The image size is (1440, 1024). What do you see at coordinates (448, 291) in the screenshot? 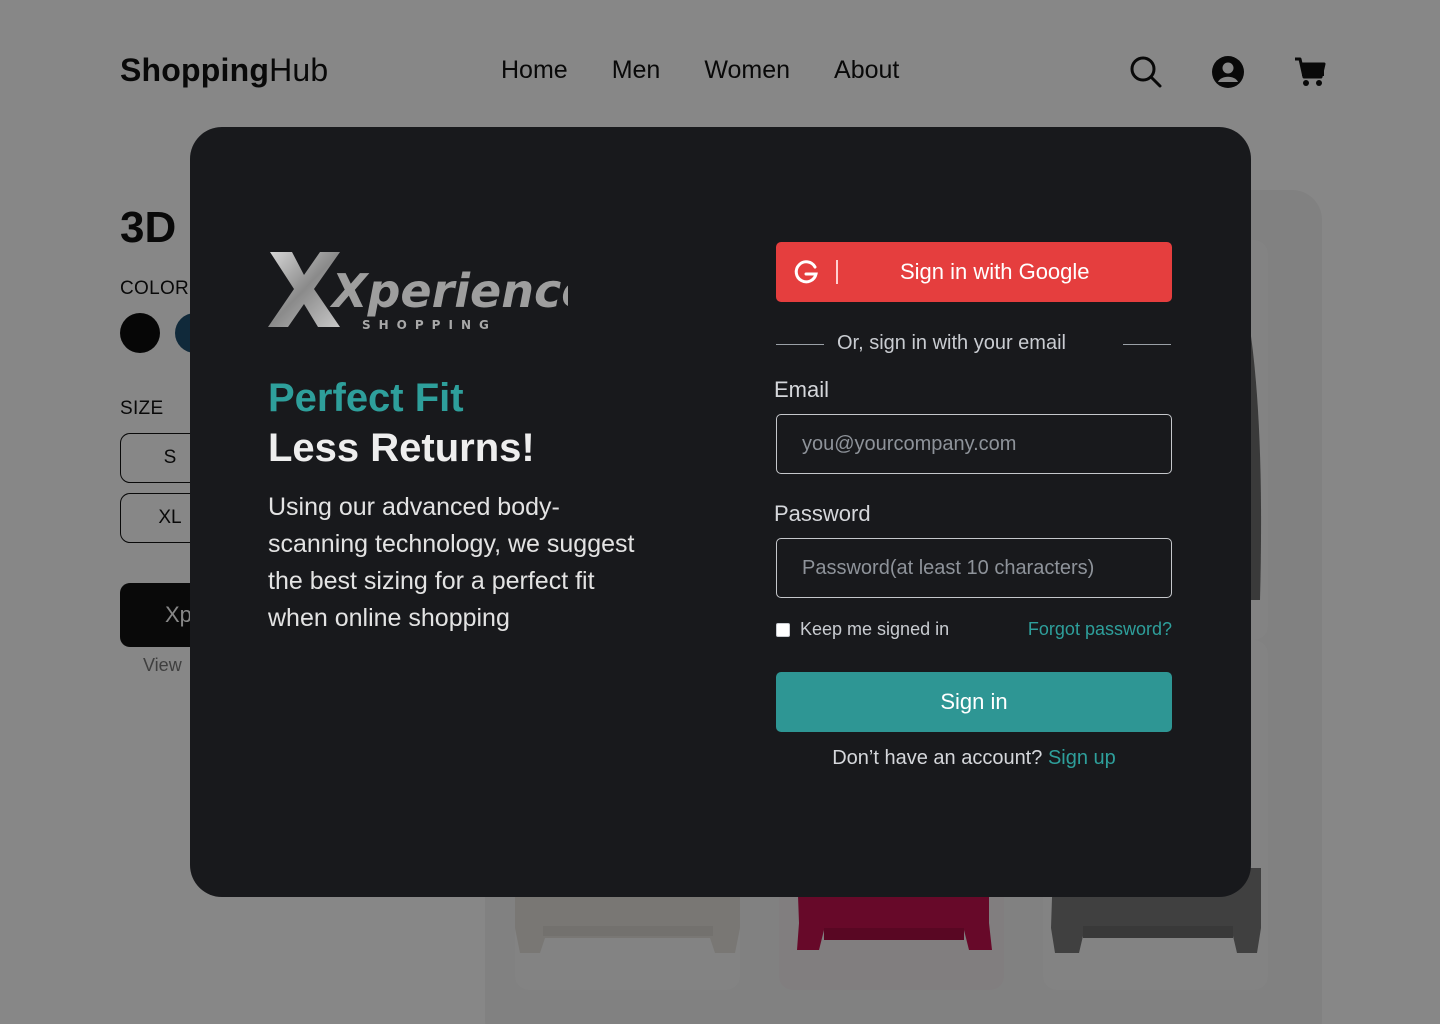
I see `svg-text: Xperience` at bounding box center [448, 291].